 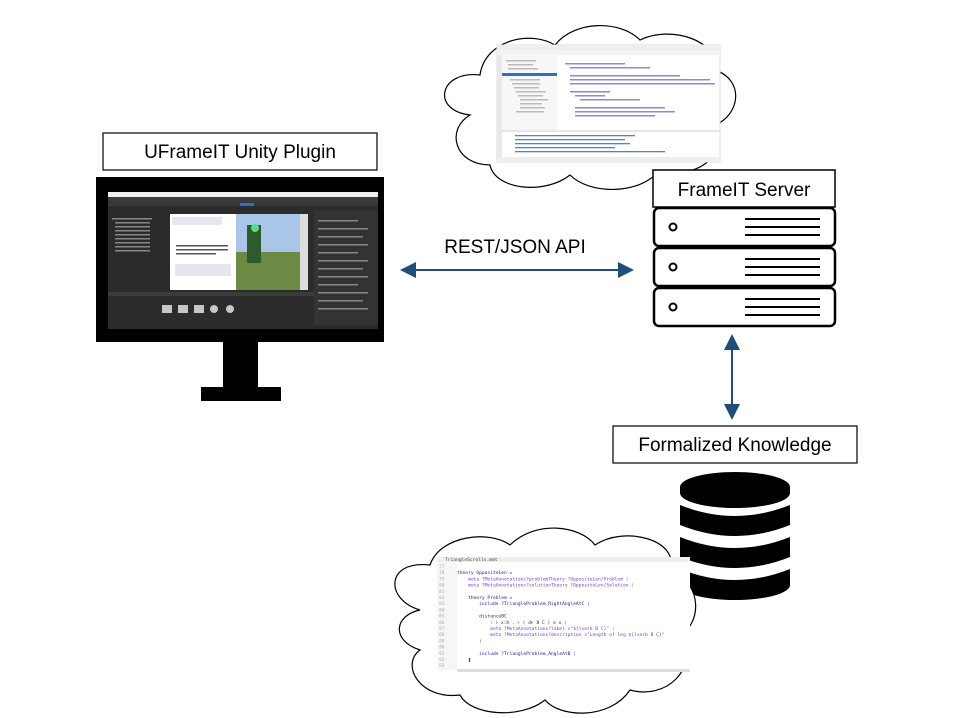 I want to click on line-number: 91, so click(x=442, y=654).